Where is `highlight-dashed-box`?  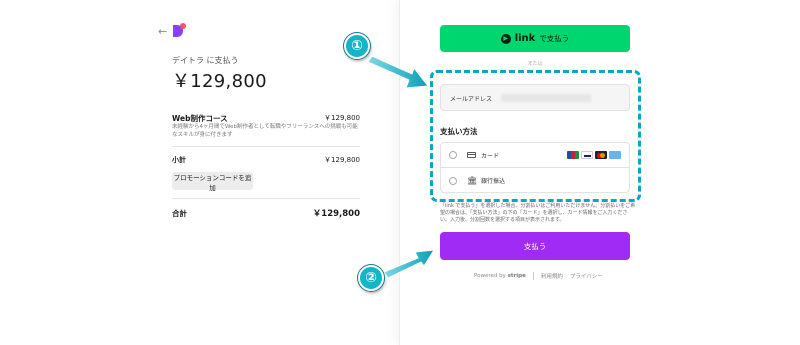 highlight-dashed-box is located at coordinates (535, 136).